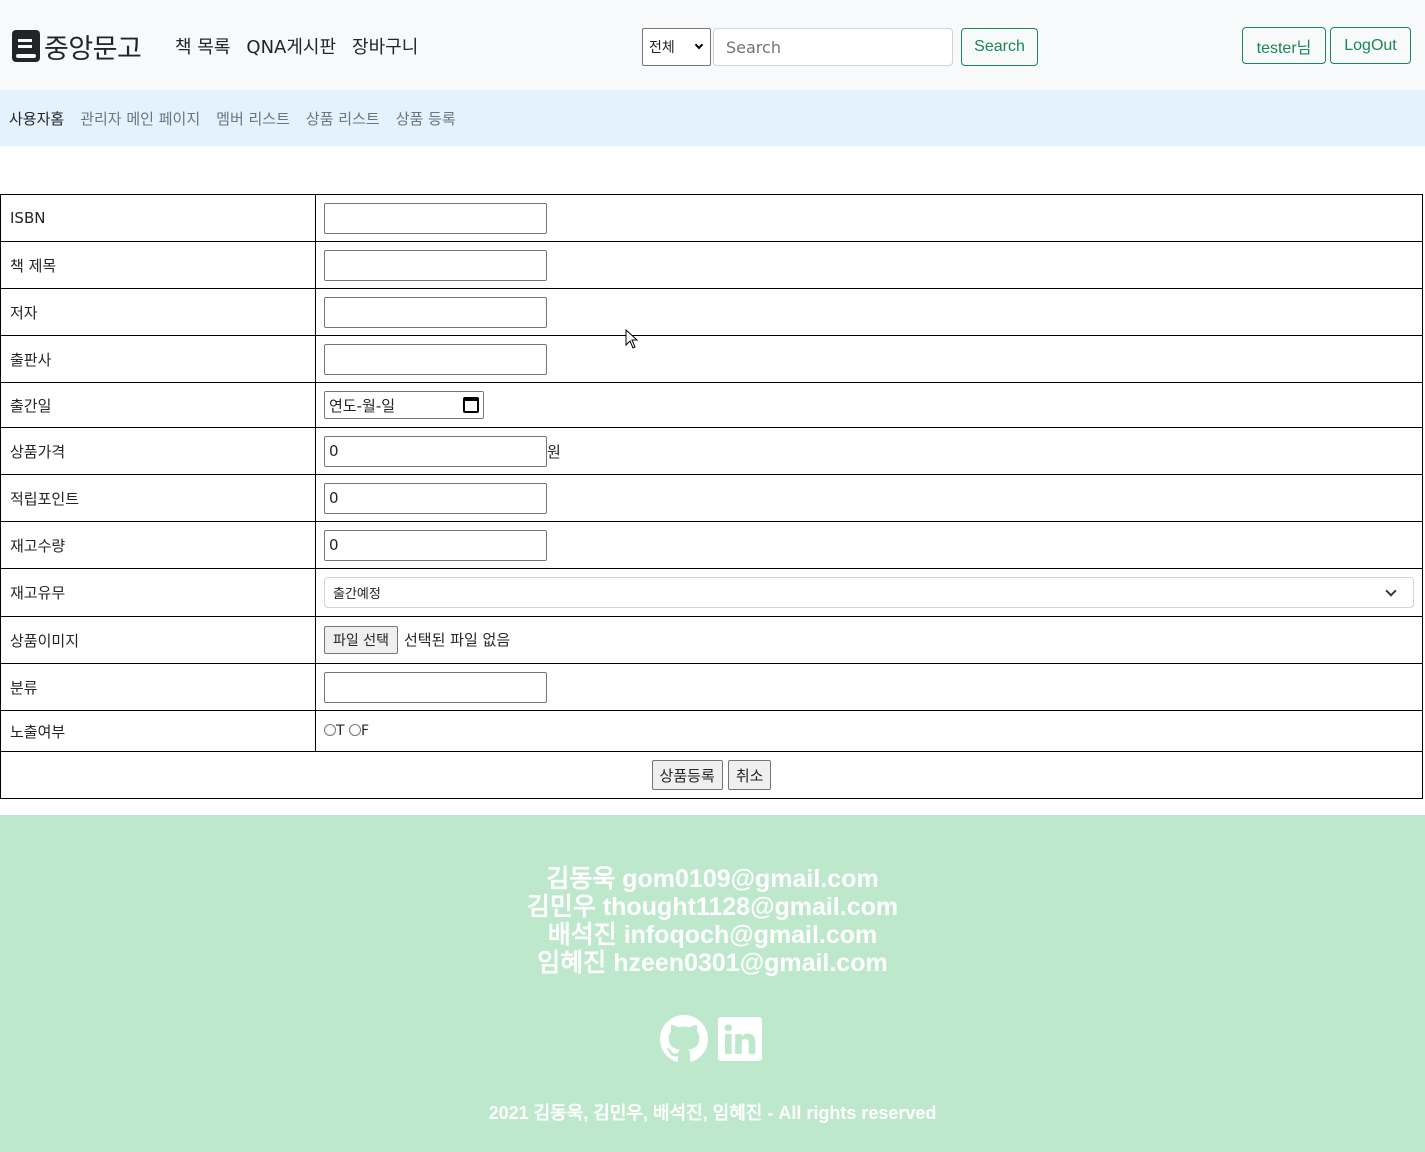 This screenshot has height=1152, width=1425. What do you see at coordinates (435, 312) in the screenshot?
I see `author-input` at bounding box center [435, 312].